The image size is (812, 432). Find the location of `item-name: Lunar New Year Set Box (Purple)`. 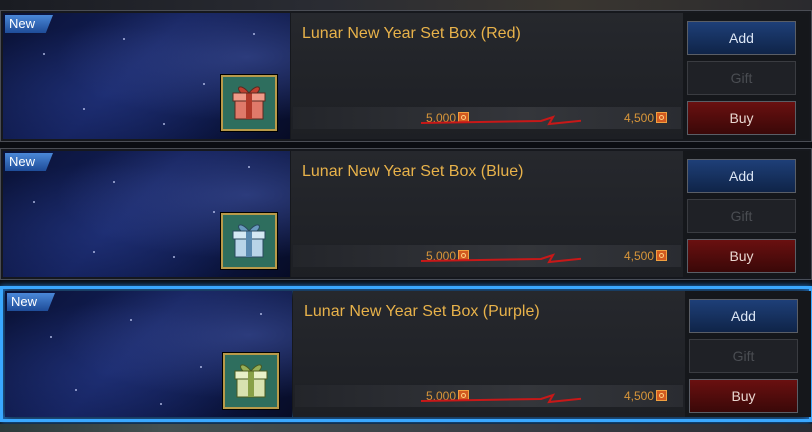

item-name: Lunar New Year Set Box (Purple) is located at coordinates (422, 311).